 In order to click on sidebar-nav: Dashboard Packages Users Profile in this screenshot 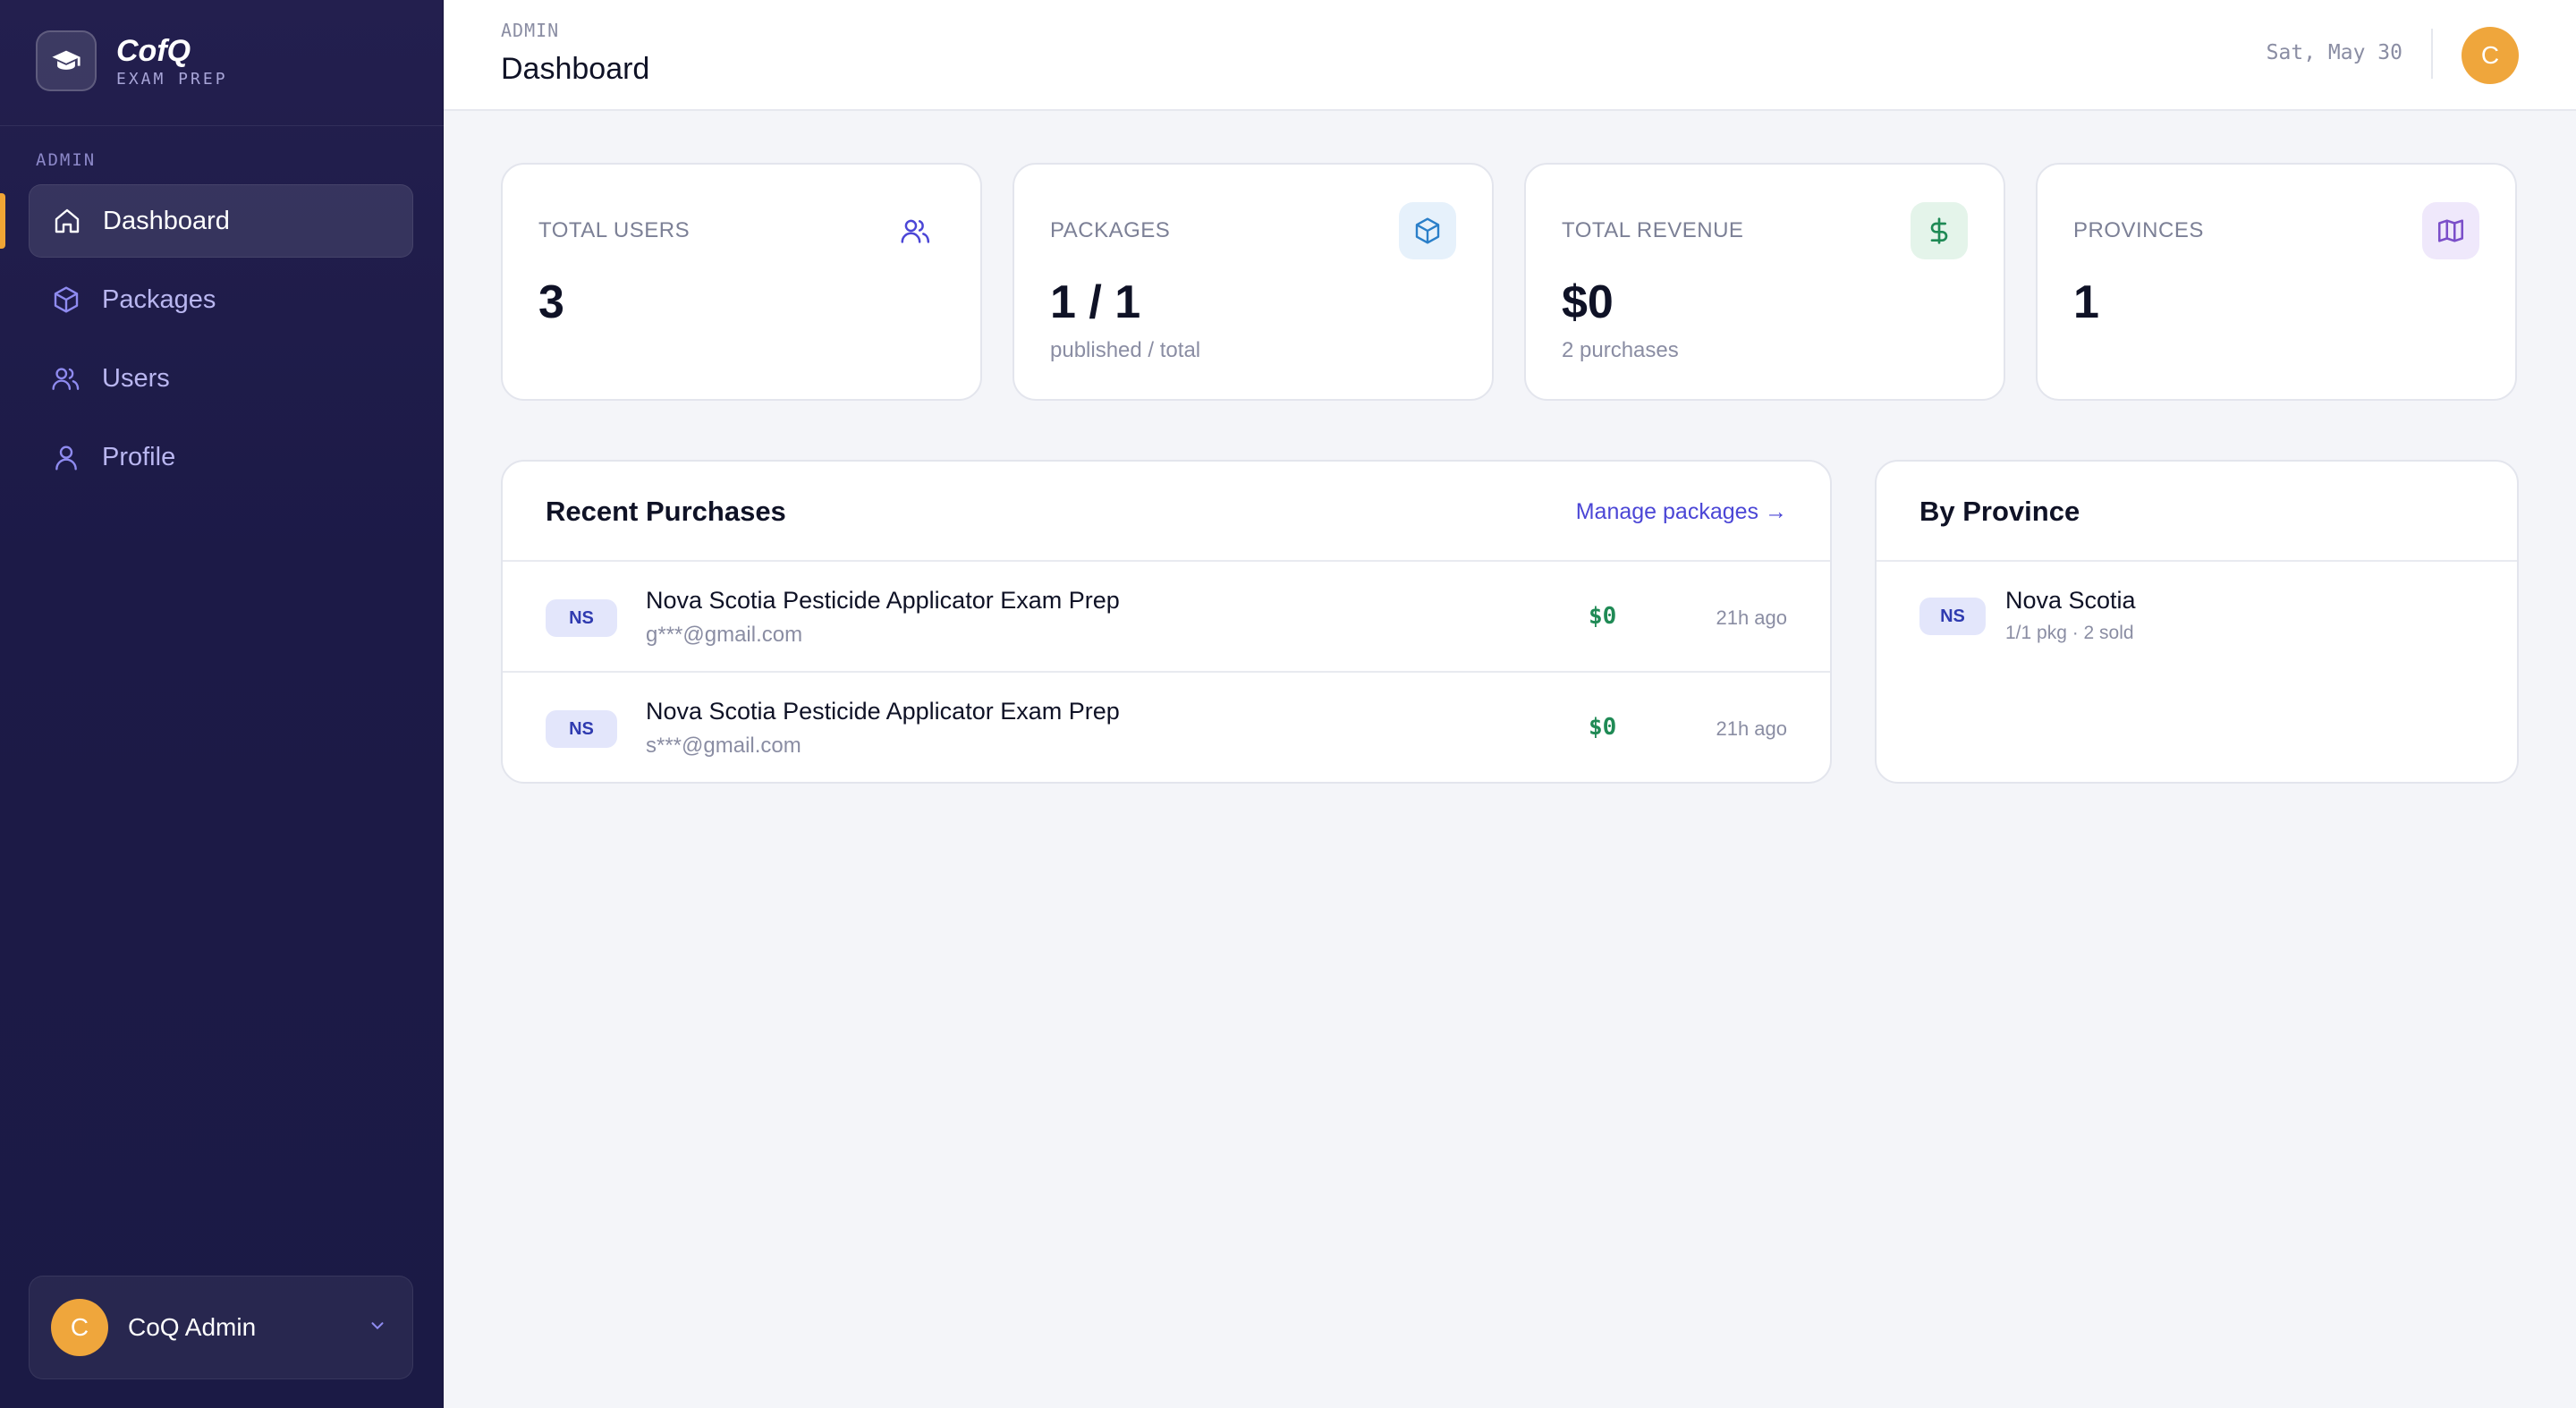, I will do `click(221, 341)`.